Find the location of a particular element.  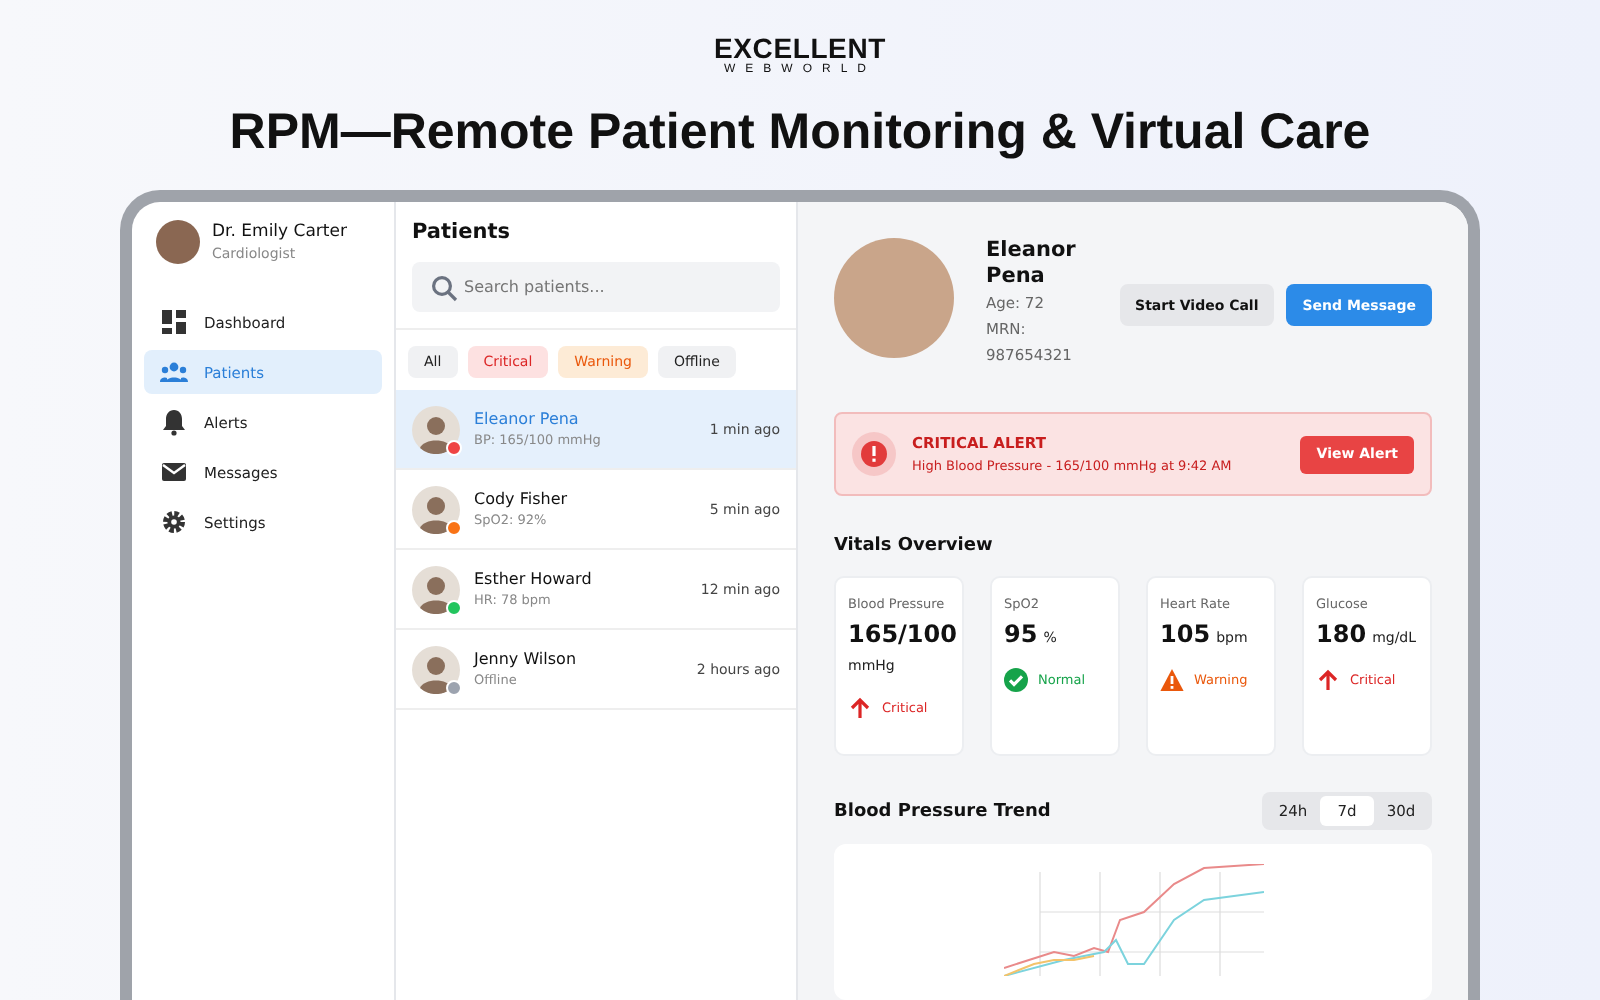

doctor-name: Dr. Emily Carter is located at coordinates (279, 232).